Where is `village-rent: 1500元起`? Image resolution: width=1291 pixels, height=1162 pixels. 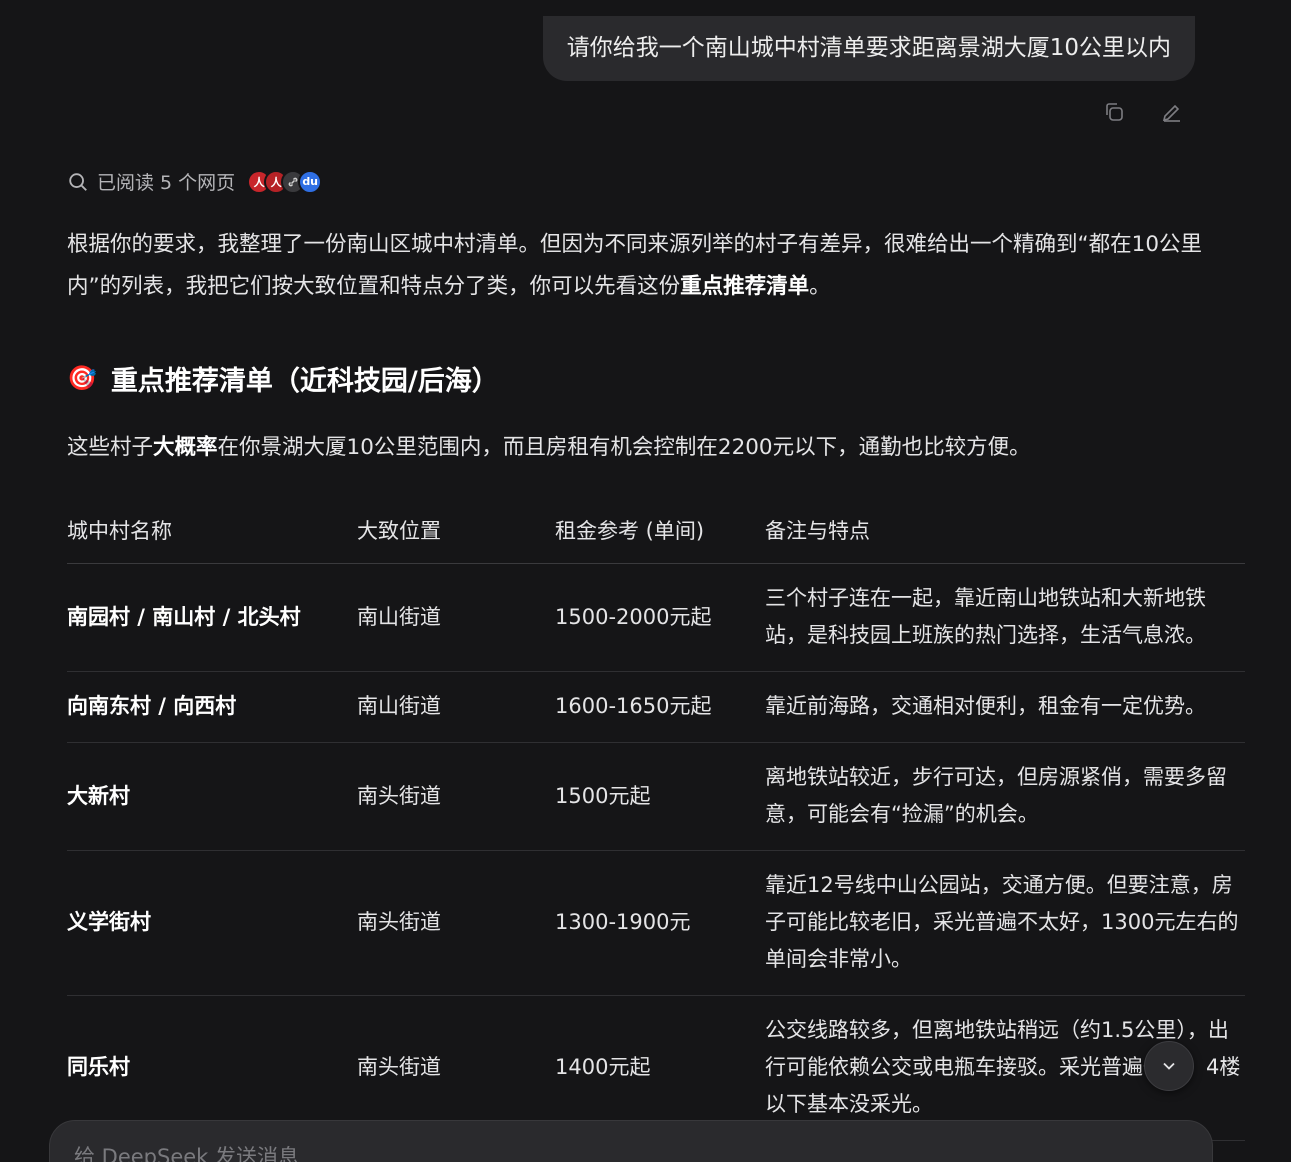 village-rent: 1500元起 is located at coordinates (660, 796).